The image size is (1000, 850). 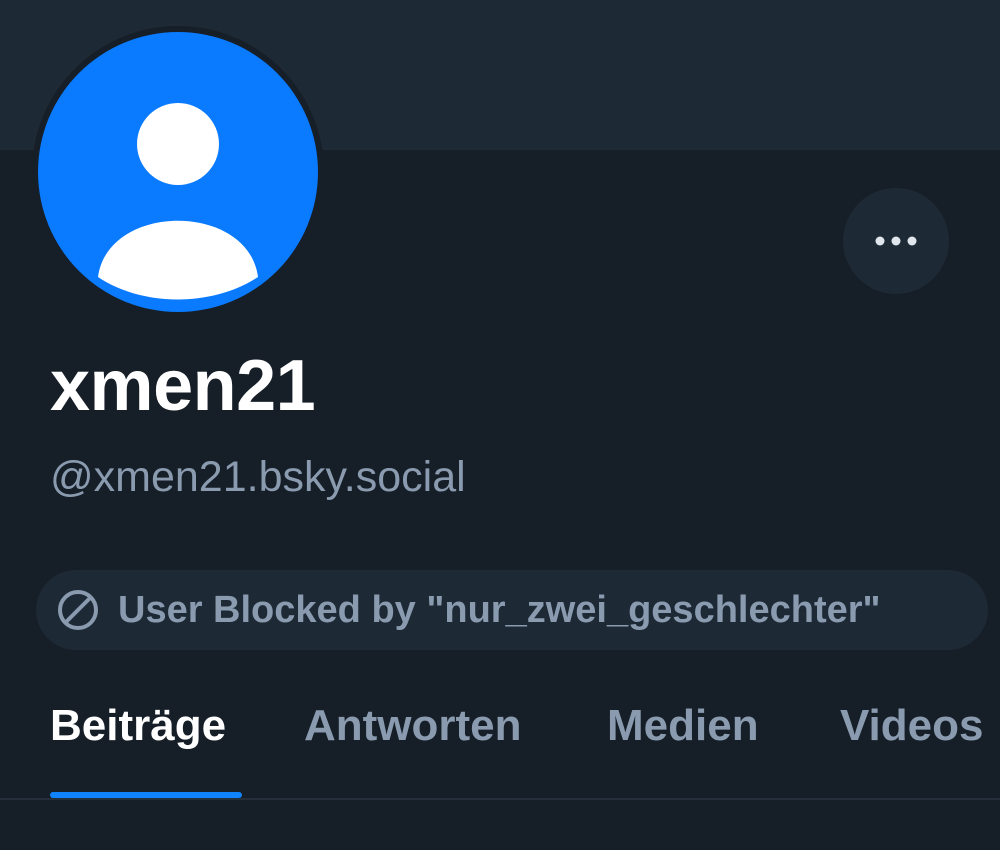 I want to click on more-options-button, so click(x=896, y=241).